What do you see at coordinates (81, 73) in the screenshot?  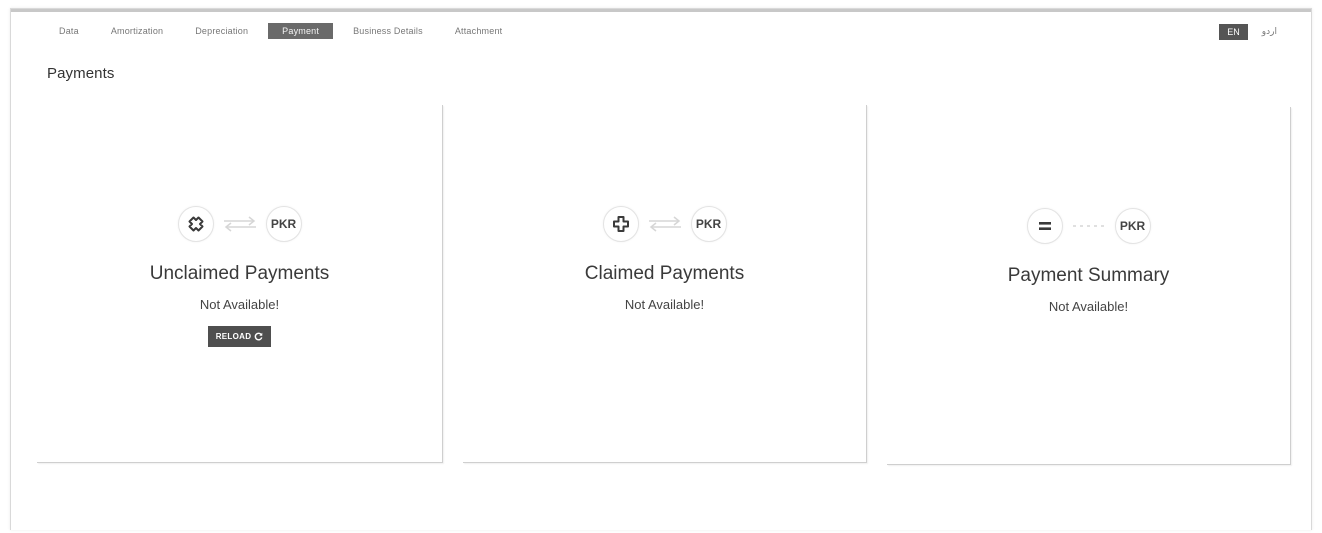 I see `page-title: Payments` at bounding box center [81, 73].